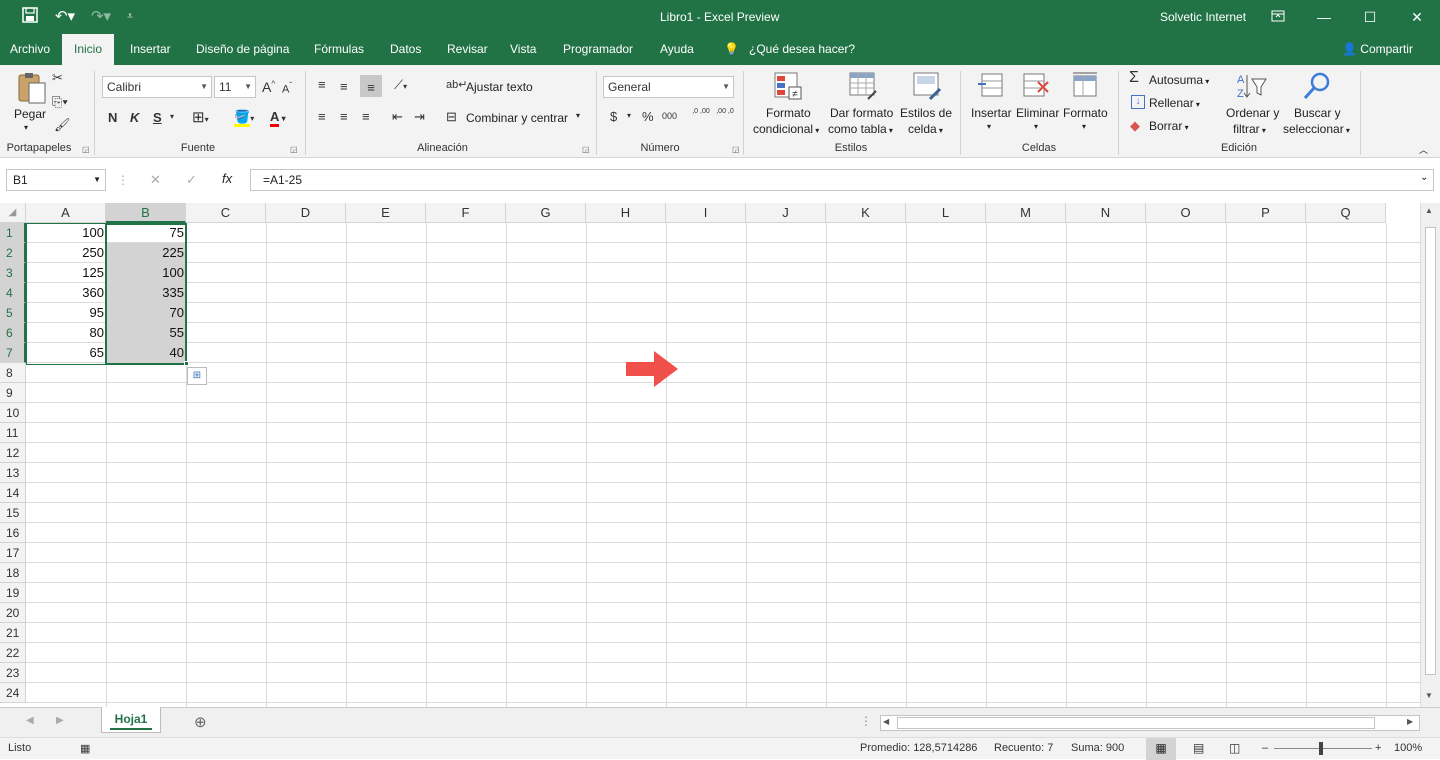  Describe the element at coordinates (226, 213) in the screenshot. I see `column-header: C` at that location.